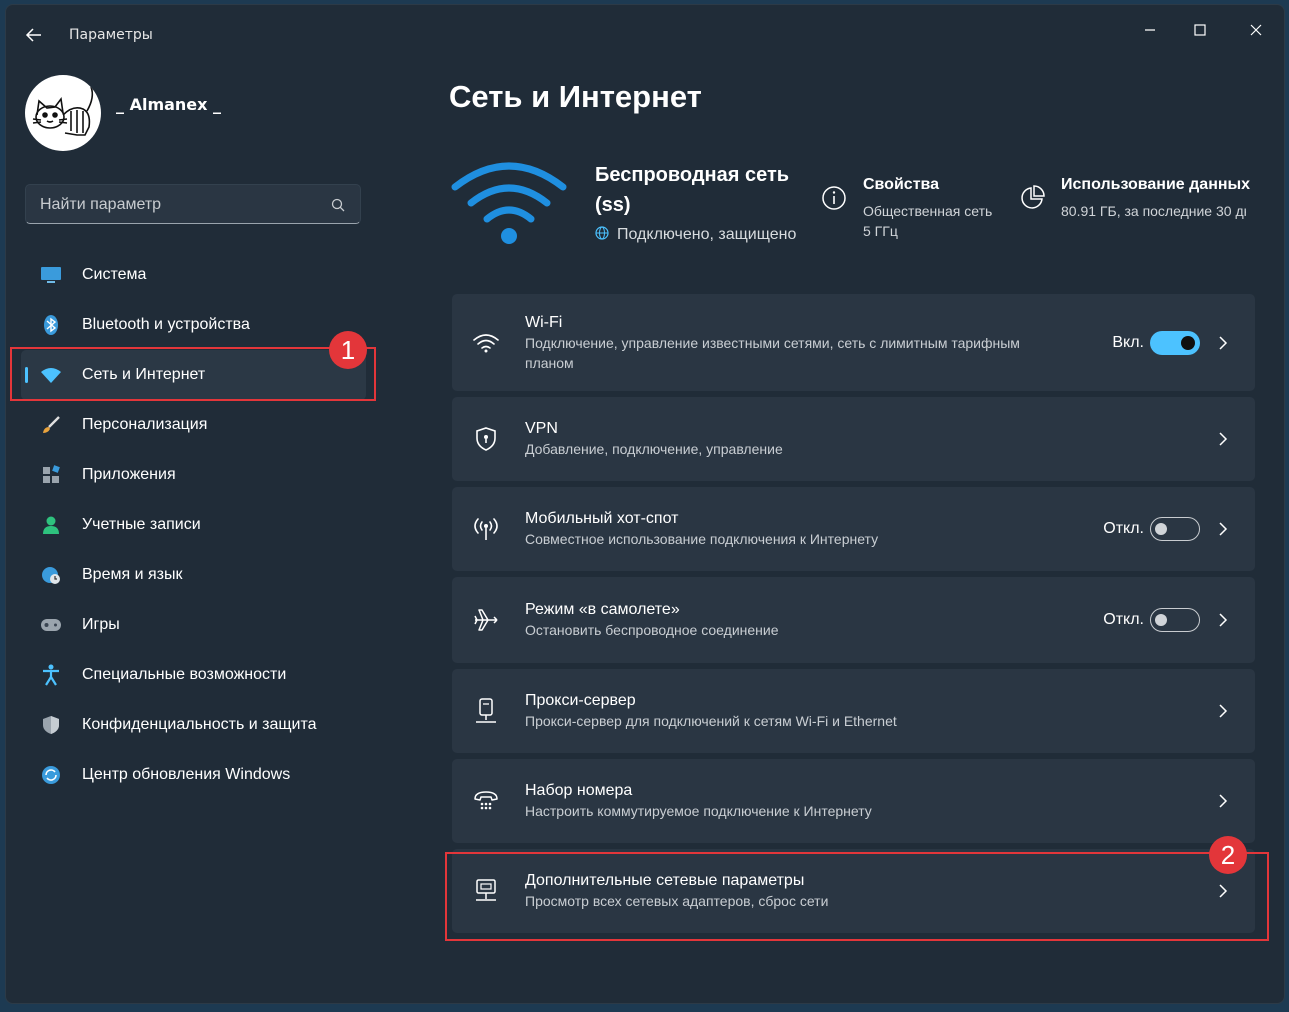  Describe the element at coordinates (51, 675) in the screenshot. I see `accessibility-icon` at that location.